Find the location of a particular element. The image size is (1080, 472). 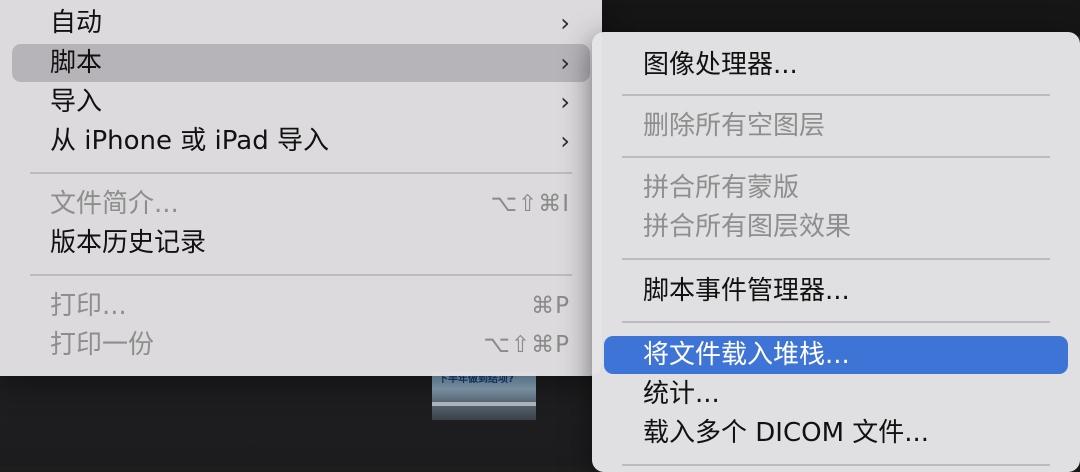

menu-item-label: 拼合所有图层效果 is located at coordinates (747, 227).